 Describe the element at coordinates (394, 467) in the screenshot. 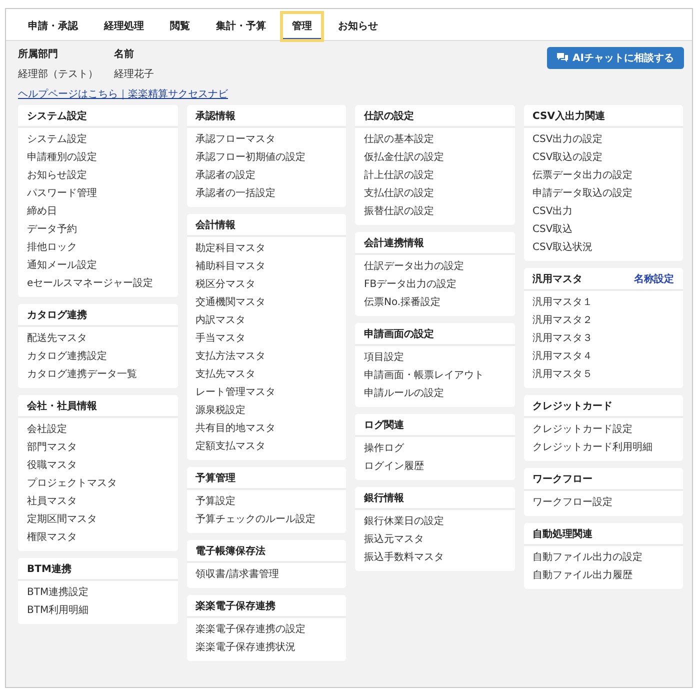

I see `menu-link: ログイン履歴` at that location.